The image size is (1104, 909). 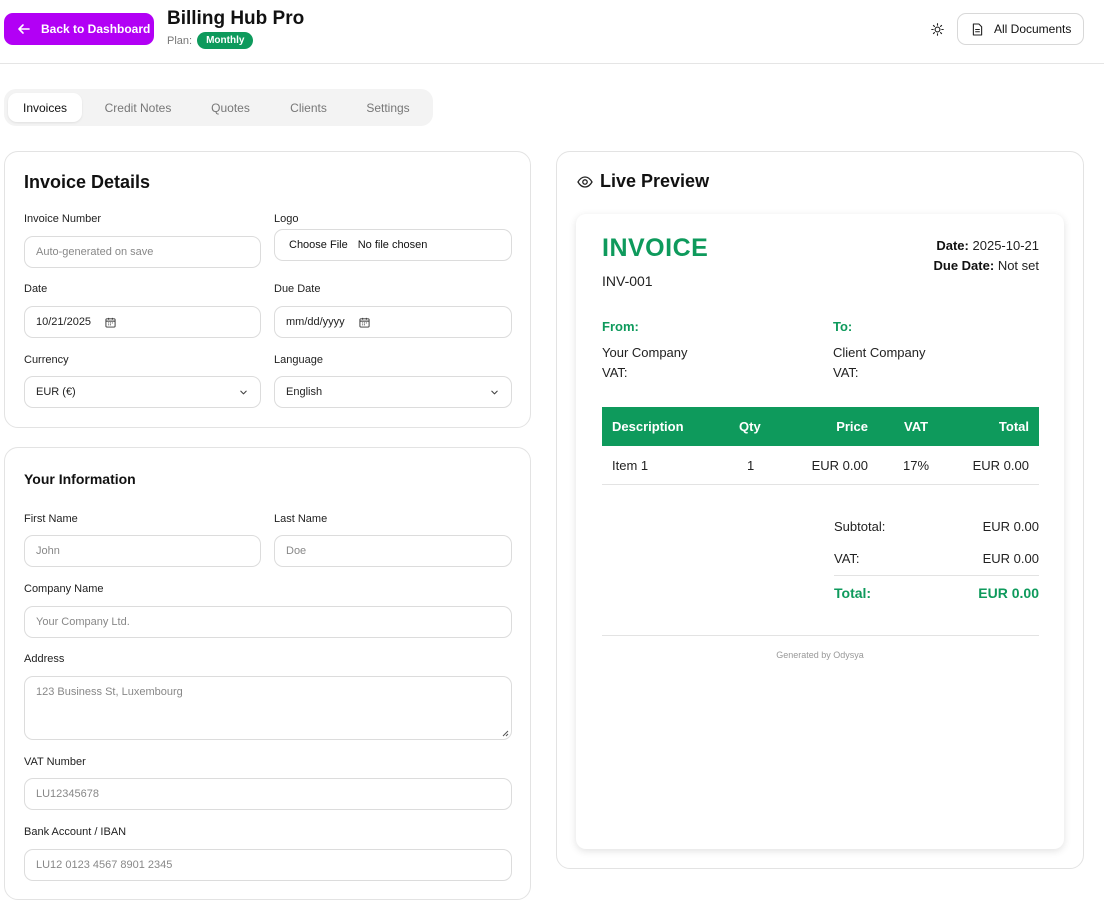 I want to click on invoice-date-value: 2025-10-21, so click(x=1006, y=245).